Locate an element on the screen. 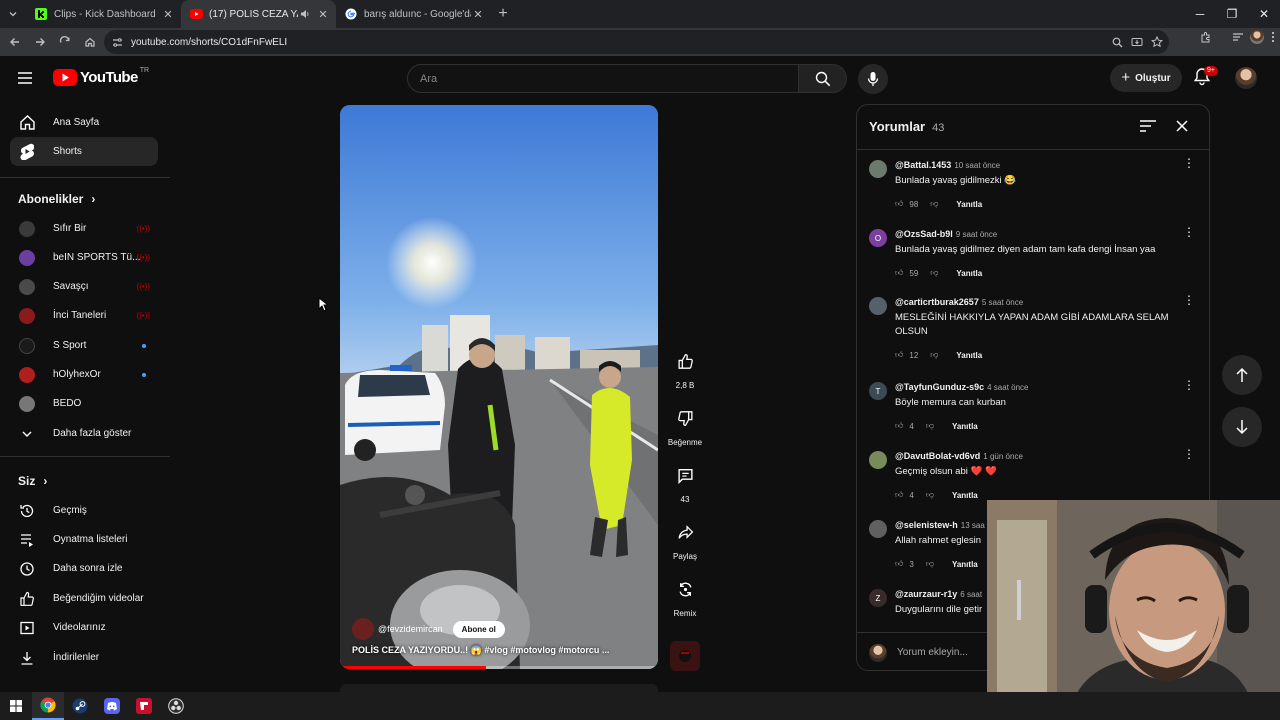 The height and width of the screenshot is (720, 1280). sidebar-item-home: Ana Sayfa is located at coordinates (84, 122).